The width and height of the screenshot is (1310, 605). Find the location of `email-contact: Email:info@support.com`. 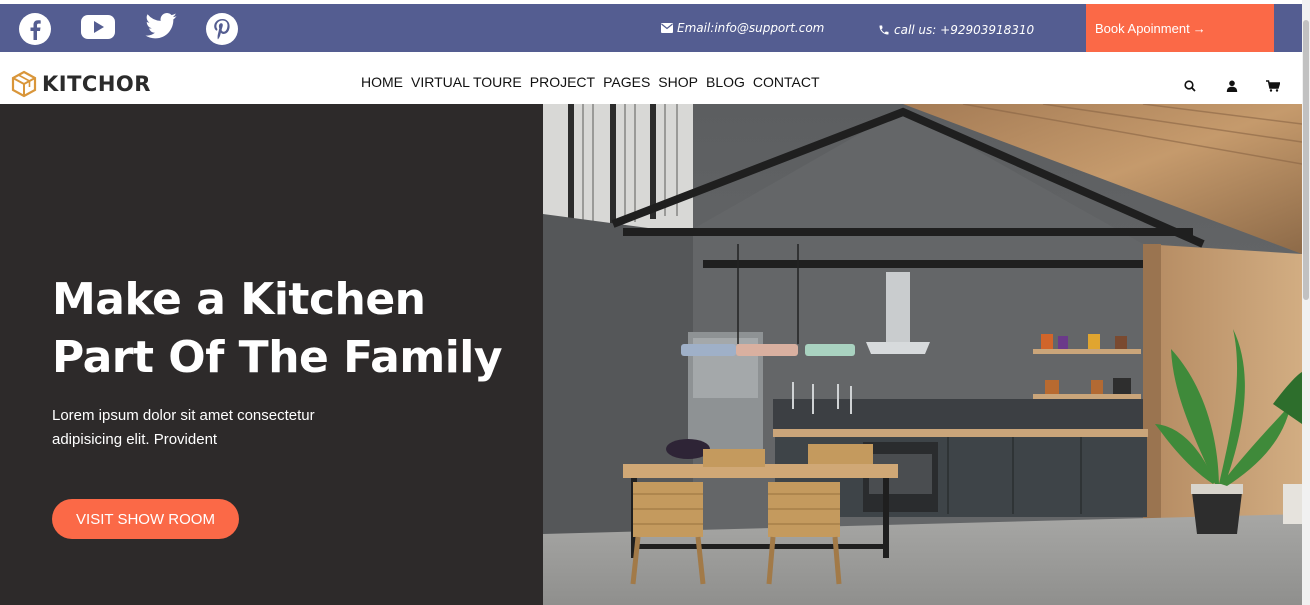

email-contact: Email:info@support.com is located at coordinates (742, 28).